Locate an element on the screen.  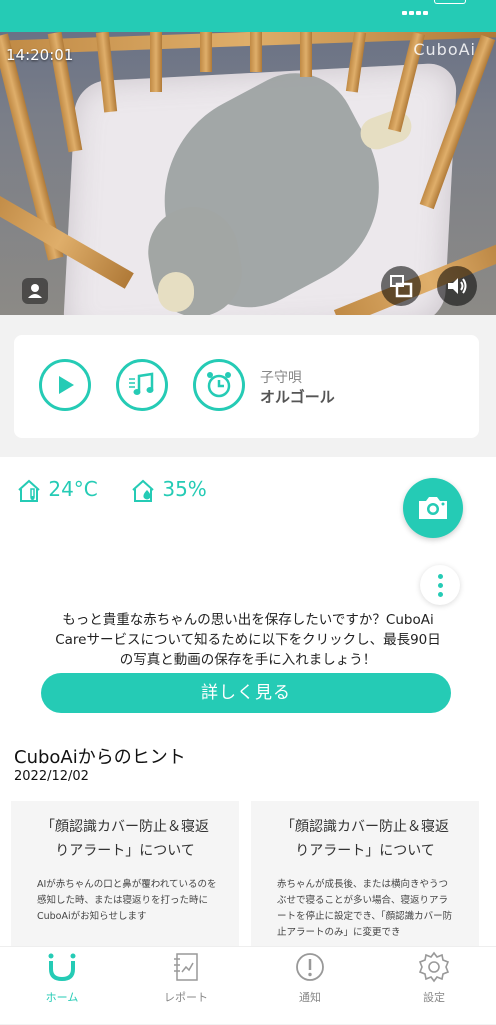
tab-label: 設定 is located at coordinates (434, 997).